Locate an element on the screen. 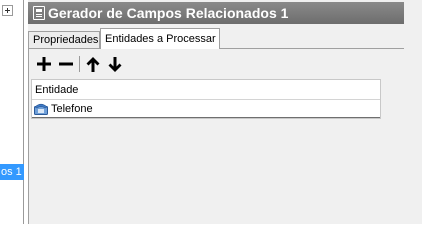  arrow-down-icon is located at coordinates (115, 64).